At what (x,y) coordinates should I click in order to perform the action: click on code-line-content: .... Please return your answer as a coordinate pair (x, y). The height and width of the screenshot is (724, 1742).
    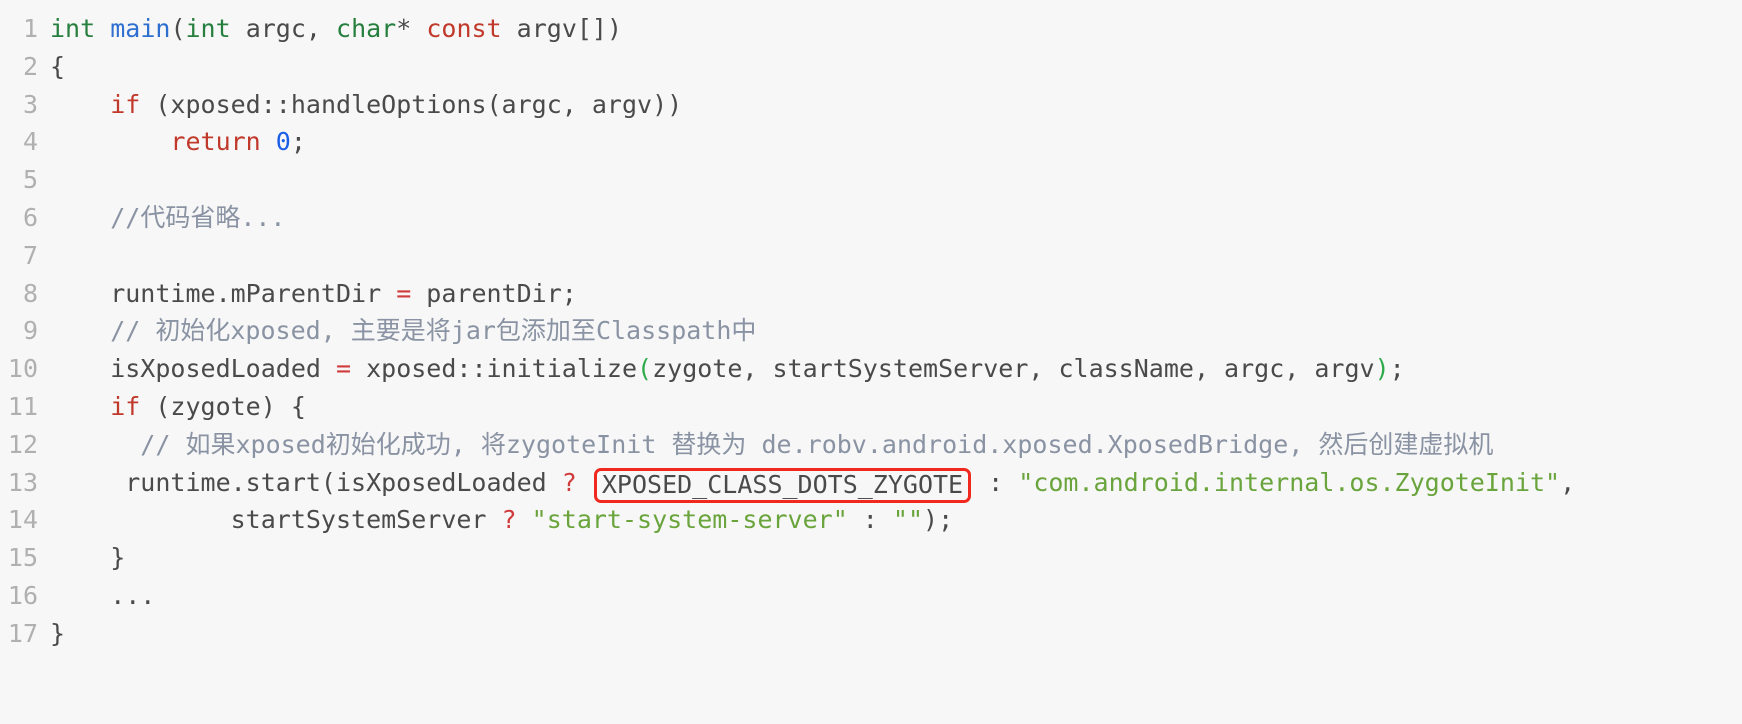
    Looking at the image, I should click on (896, 596).